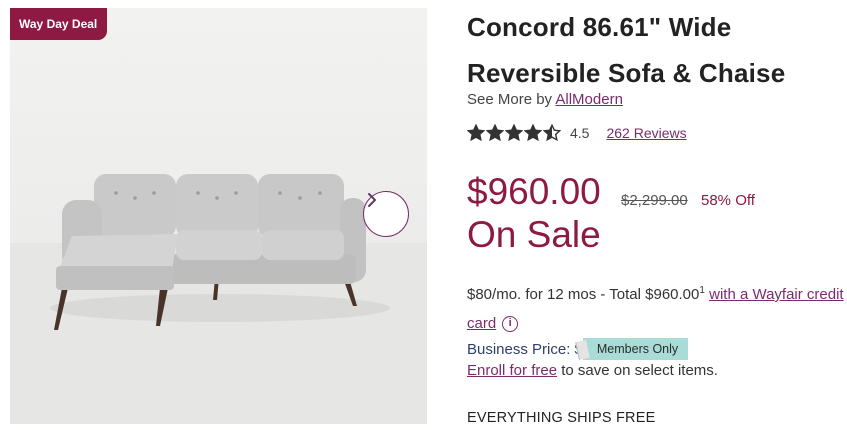 This screenshot has width=847, height=430. What do you see at coordinates (534, 234) in the screenshot?
I see `on-sale-label: On Sale` at bounding box center [534, 234].